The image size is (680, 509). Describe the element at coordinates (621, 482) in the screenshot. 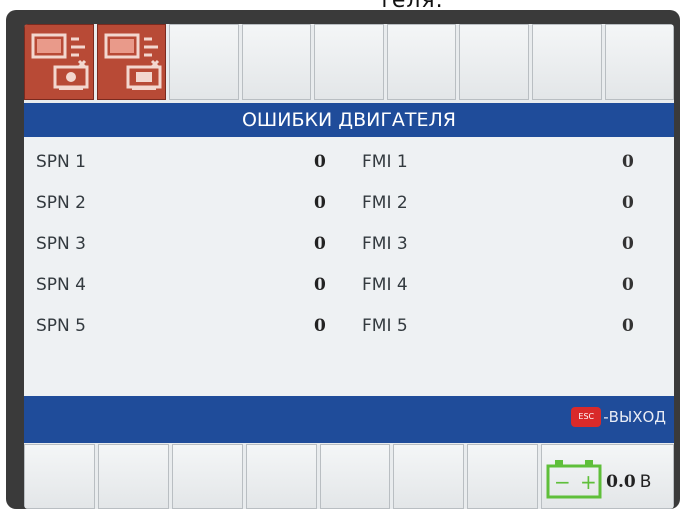

I see `voltage-value: 0.0` at that location.